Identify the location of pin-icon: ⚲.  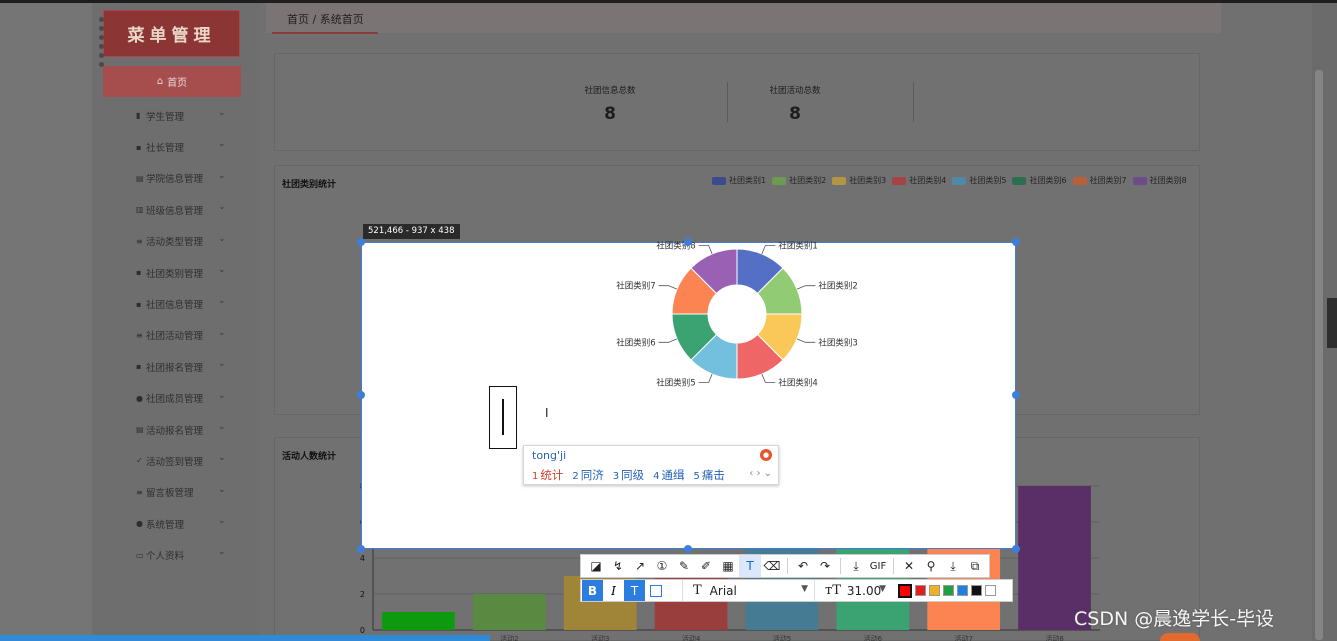
(931, 566).